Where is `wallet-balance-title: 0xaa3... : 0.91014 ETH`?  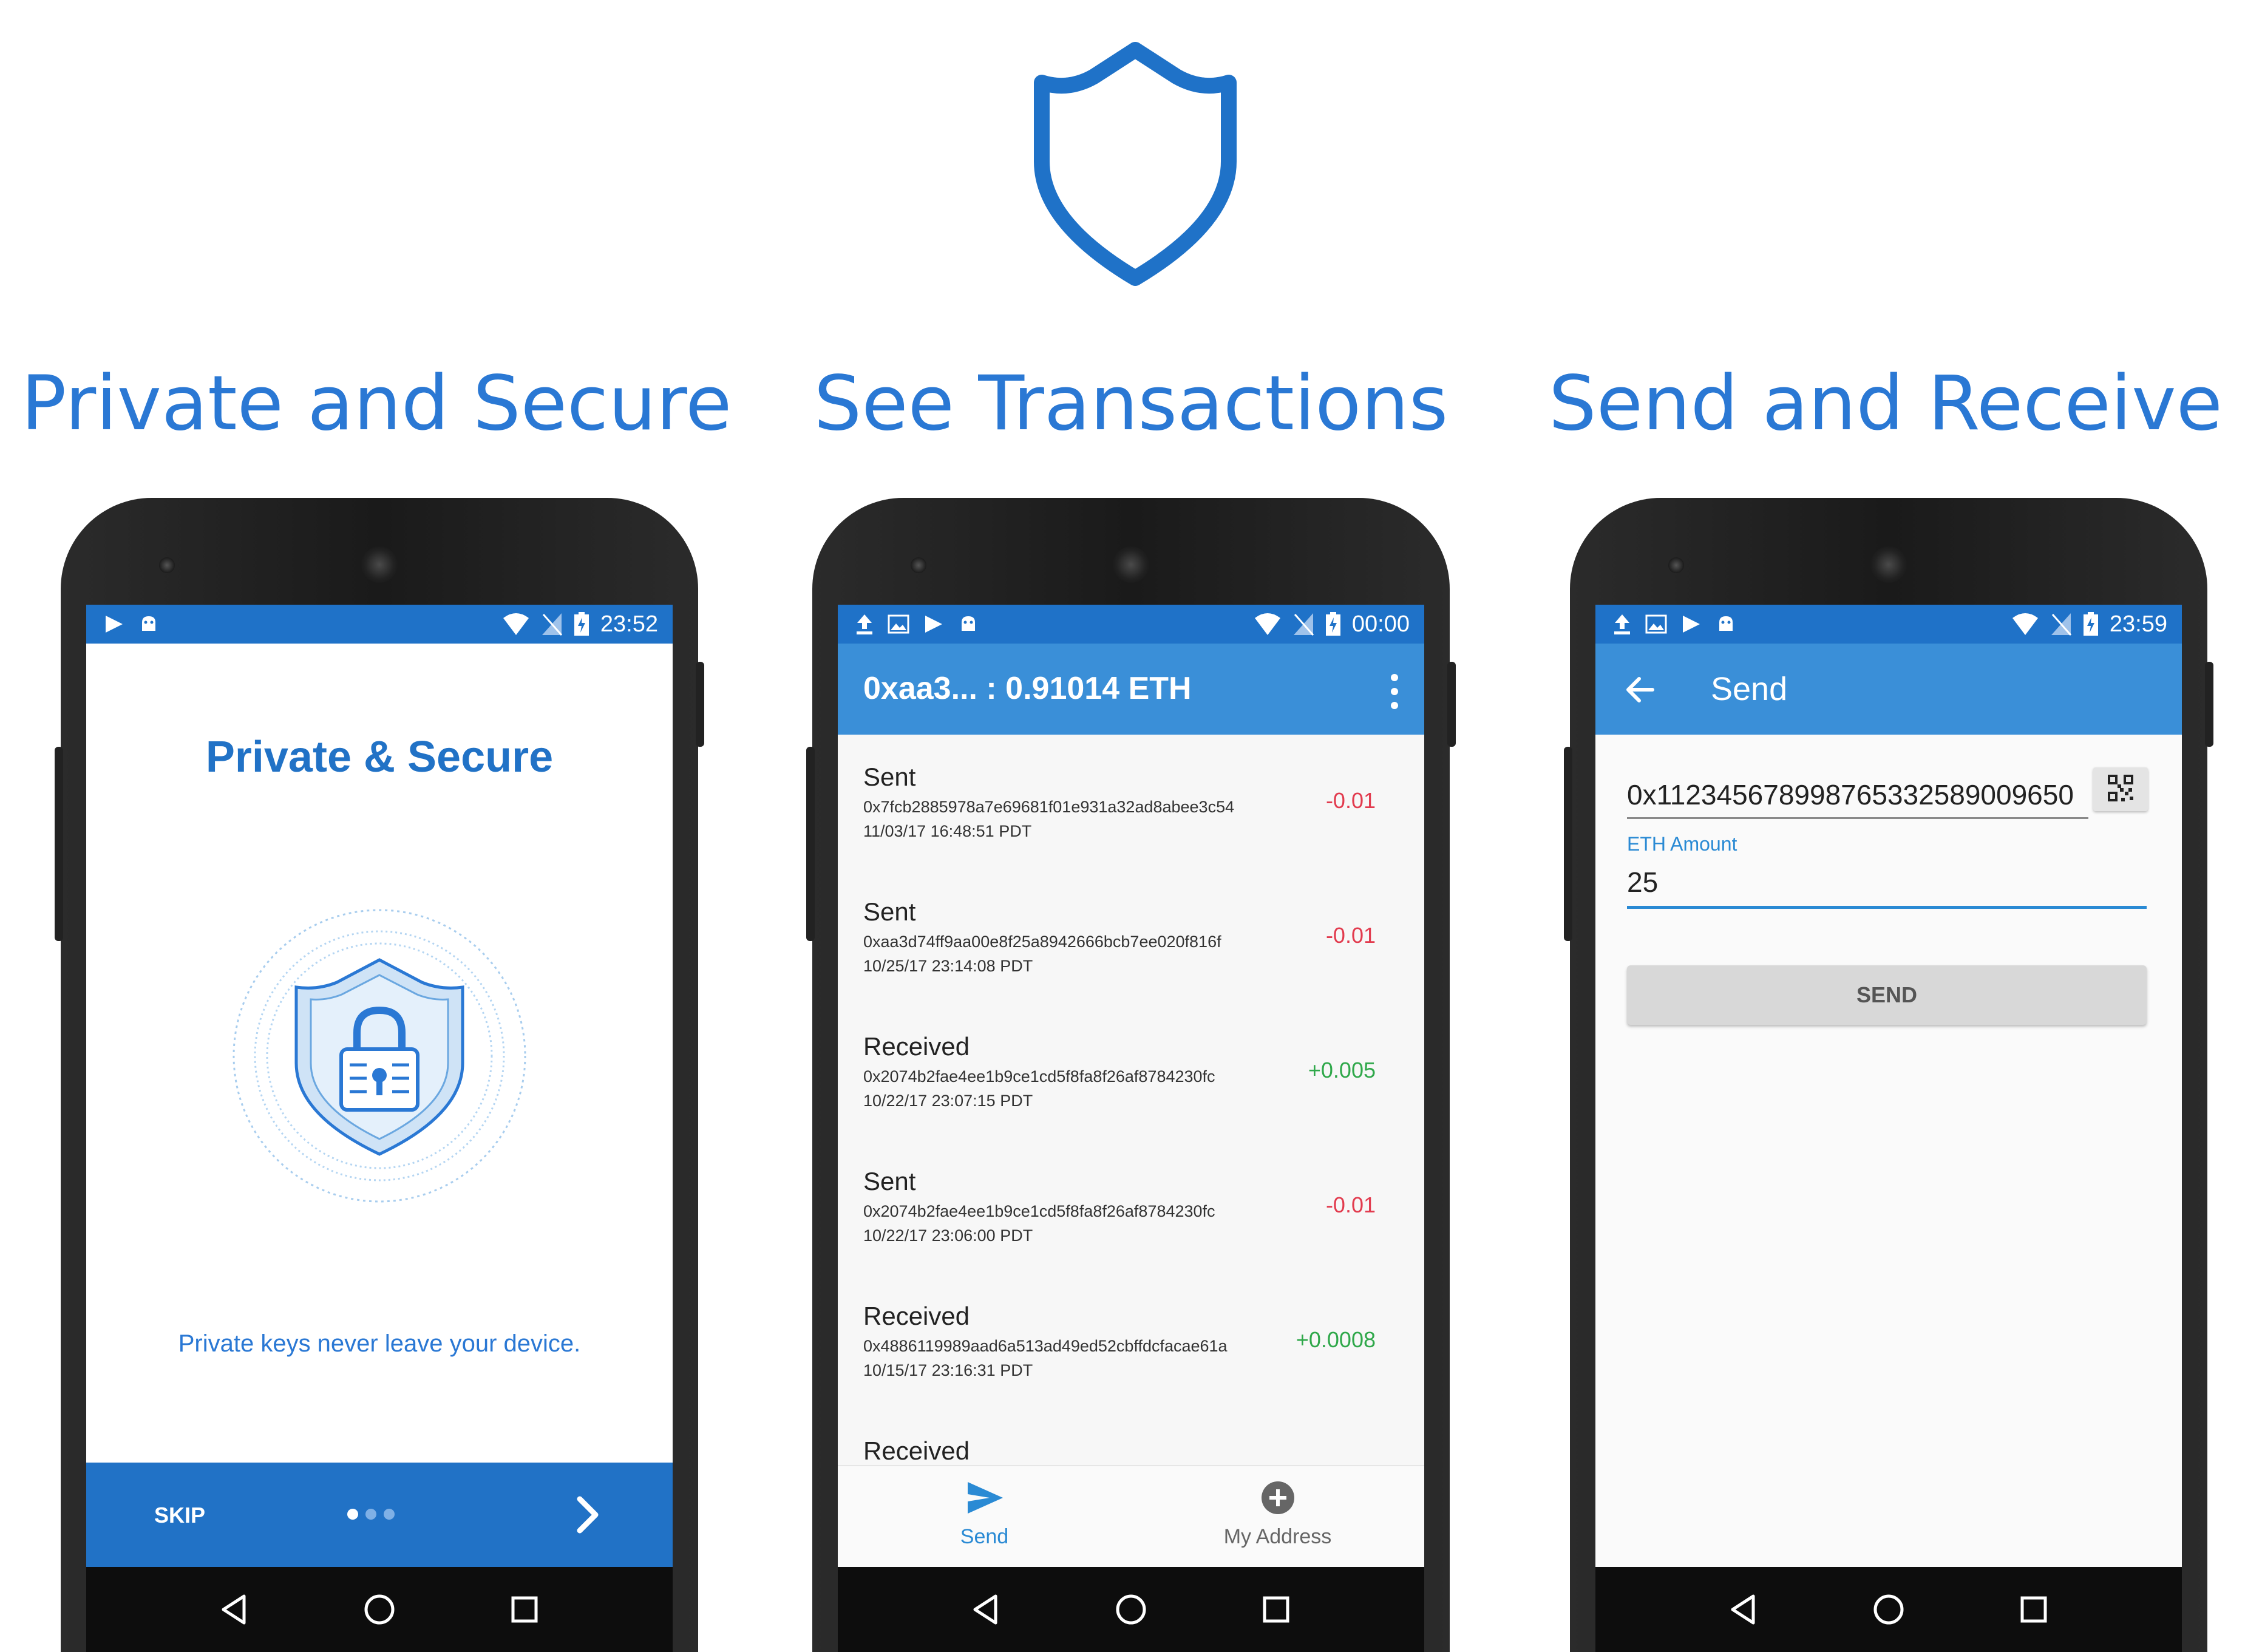
wallet-balance-title: 0xaa3... : 0.91014 ETH is located at coordinates (1027, 689).